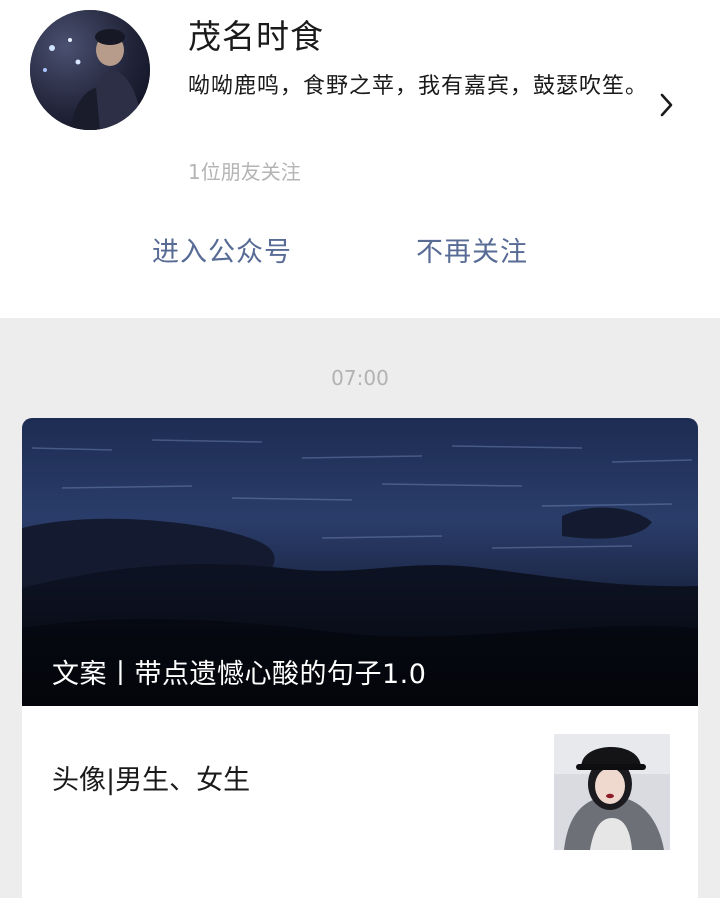 This screenshot has width=720, height=898. I want to click on unfollow-button: 不再关注, so click(472, 249).